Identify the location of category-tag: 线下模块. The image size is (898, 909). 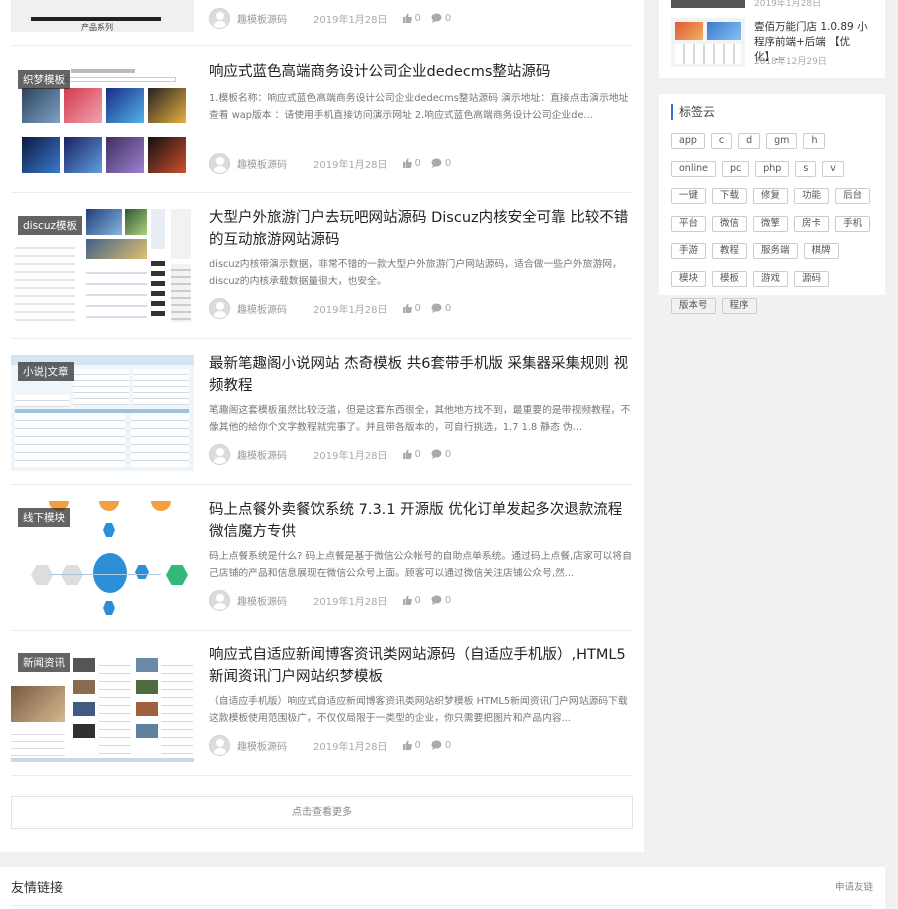
(44, 517).